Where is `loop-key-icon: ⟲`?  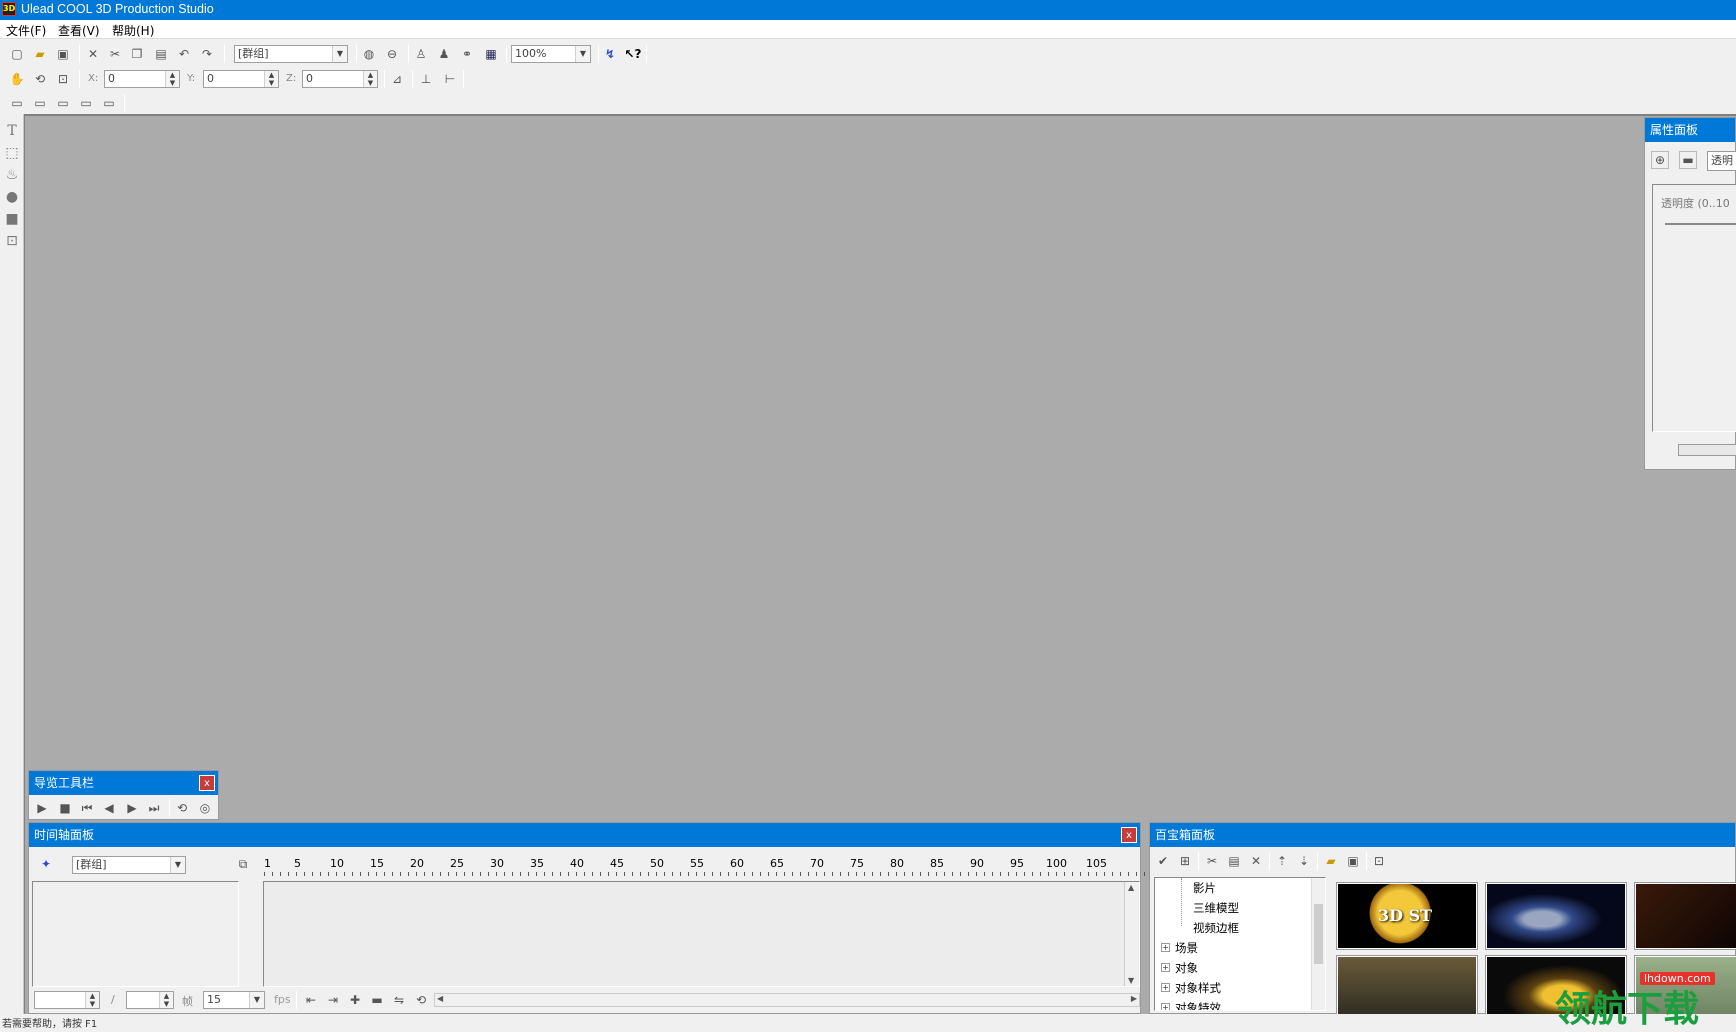 loop-key-icon: ⟲ is located at coordinates (421, 1000).